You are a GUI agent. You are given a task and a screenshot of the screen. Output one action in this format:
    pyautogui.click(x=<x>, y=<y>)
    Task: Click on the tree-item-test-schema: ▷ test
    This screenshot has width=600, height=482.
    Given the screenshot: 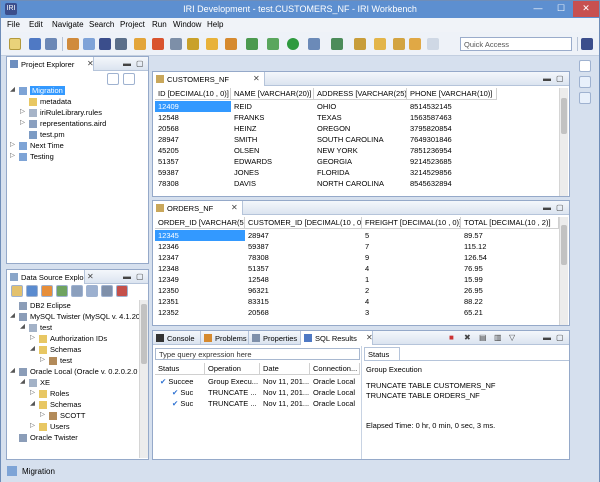 What is the action you would take?
    pyautogui.click(x=90, y=360)
    